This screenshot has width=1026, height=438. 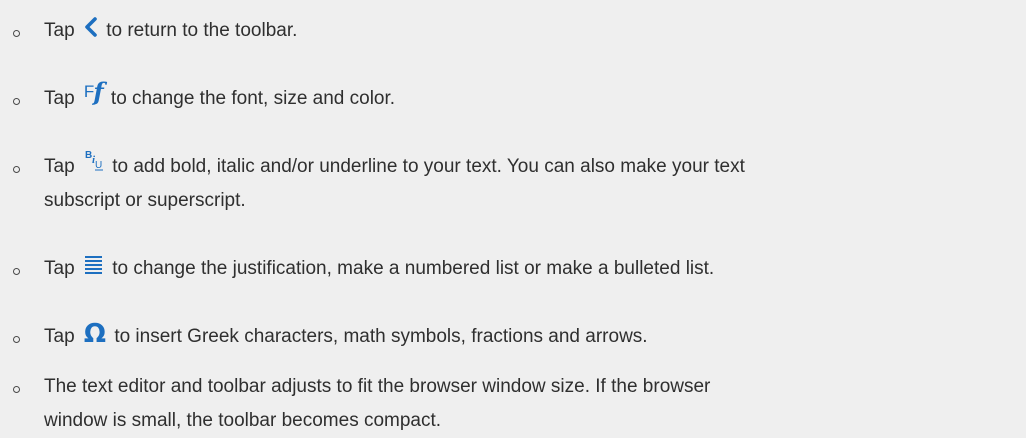 I want to click on item-description: to return to the toolbar., so click(x=202, y=30).